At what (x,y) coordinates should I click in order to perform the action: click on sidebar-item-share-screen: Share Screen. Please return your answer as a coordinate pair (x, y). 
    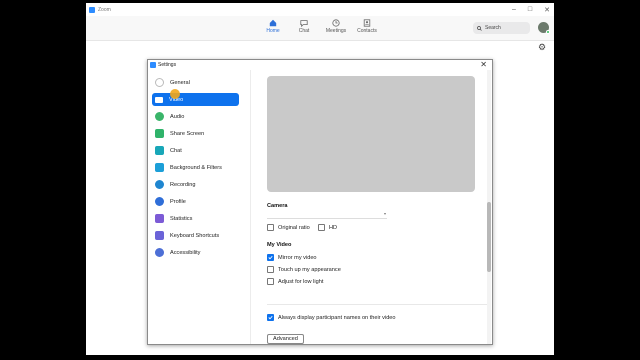
    Looking at the image, I should click on (195, 133).